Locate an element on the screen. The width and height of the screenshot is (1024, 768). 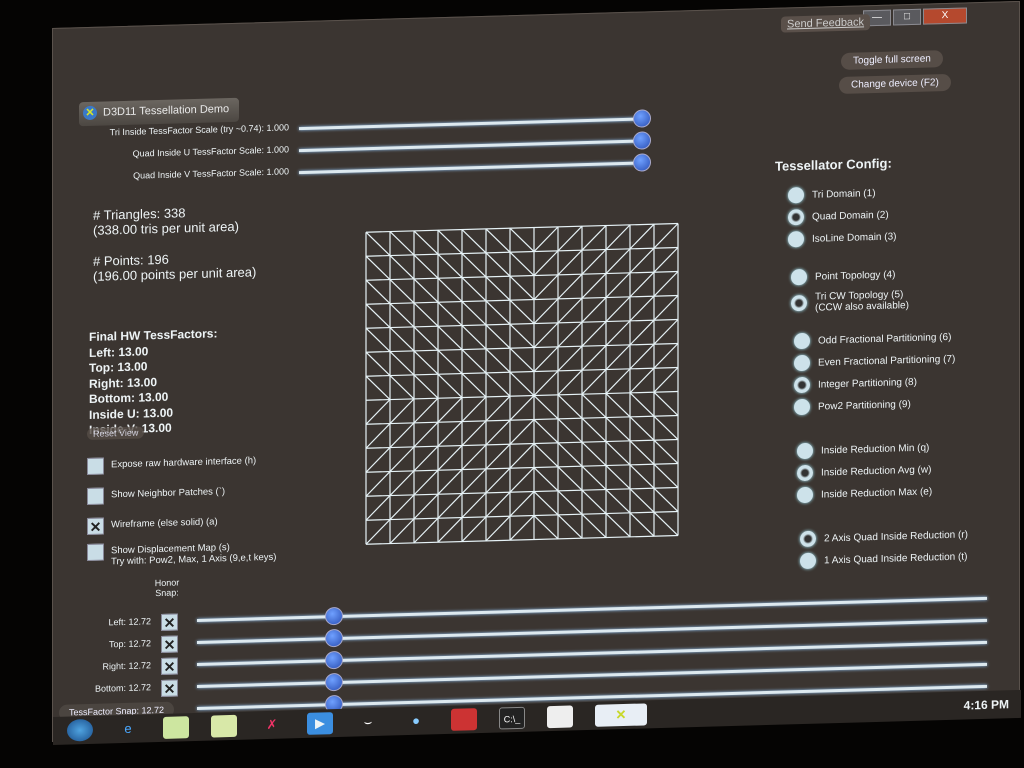
radio-option: Inside Reduction Max (e) is located at coordinates (864, 493).